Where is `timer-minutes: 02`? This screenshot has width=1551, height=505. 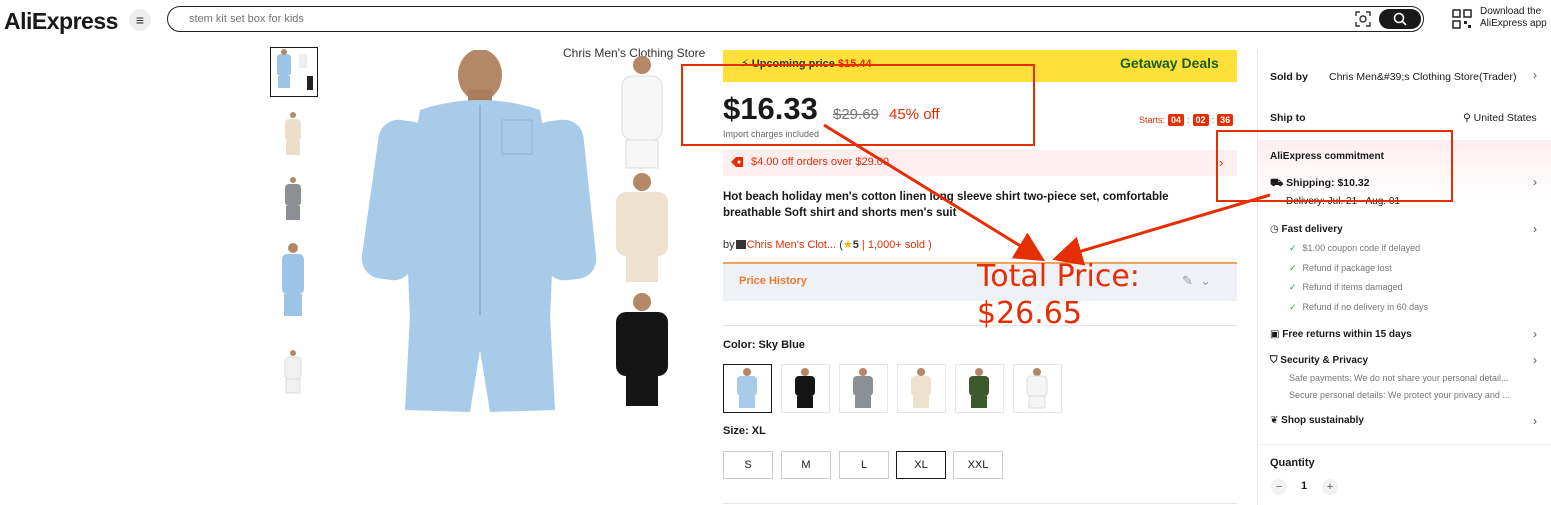 timer-minutes: 02 is located at coordinates (1200, 120).